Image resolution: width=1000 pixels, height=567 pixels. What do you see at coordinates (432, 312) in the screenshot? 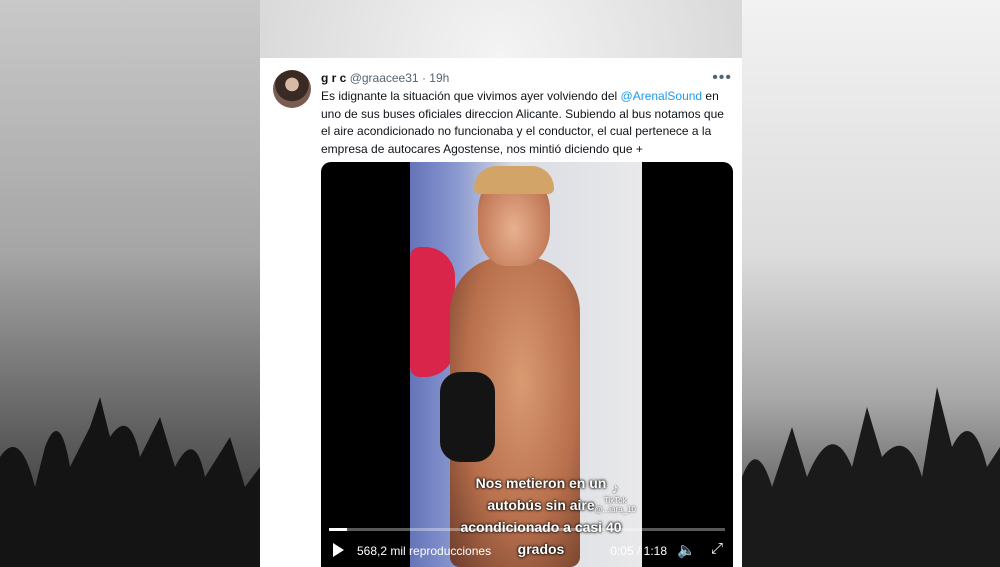
I see `red-bag-shape` at bounding box center [432, 312].